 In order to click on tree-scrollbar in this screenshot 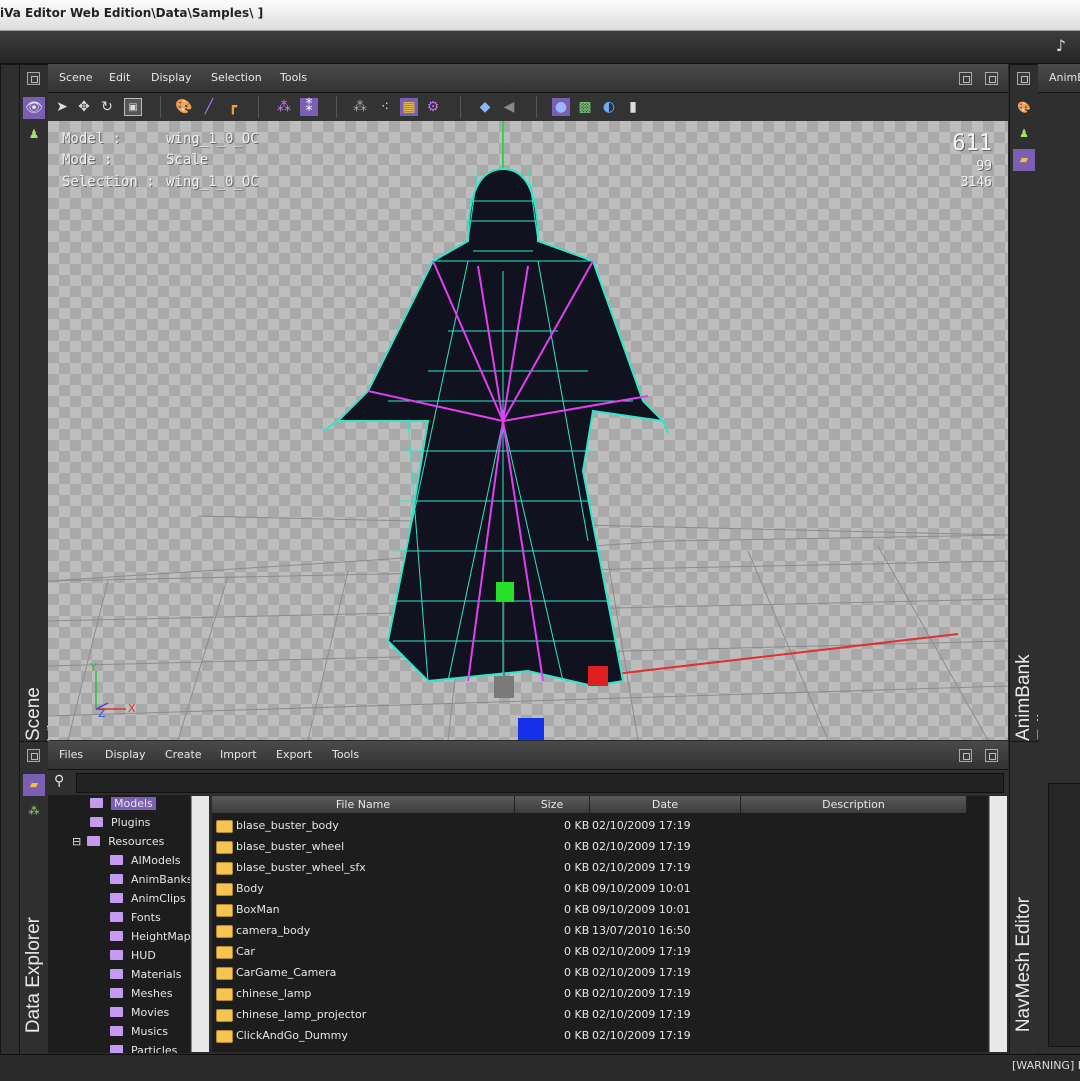, I will do `click(200, 924)`.